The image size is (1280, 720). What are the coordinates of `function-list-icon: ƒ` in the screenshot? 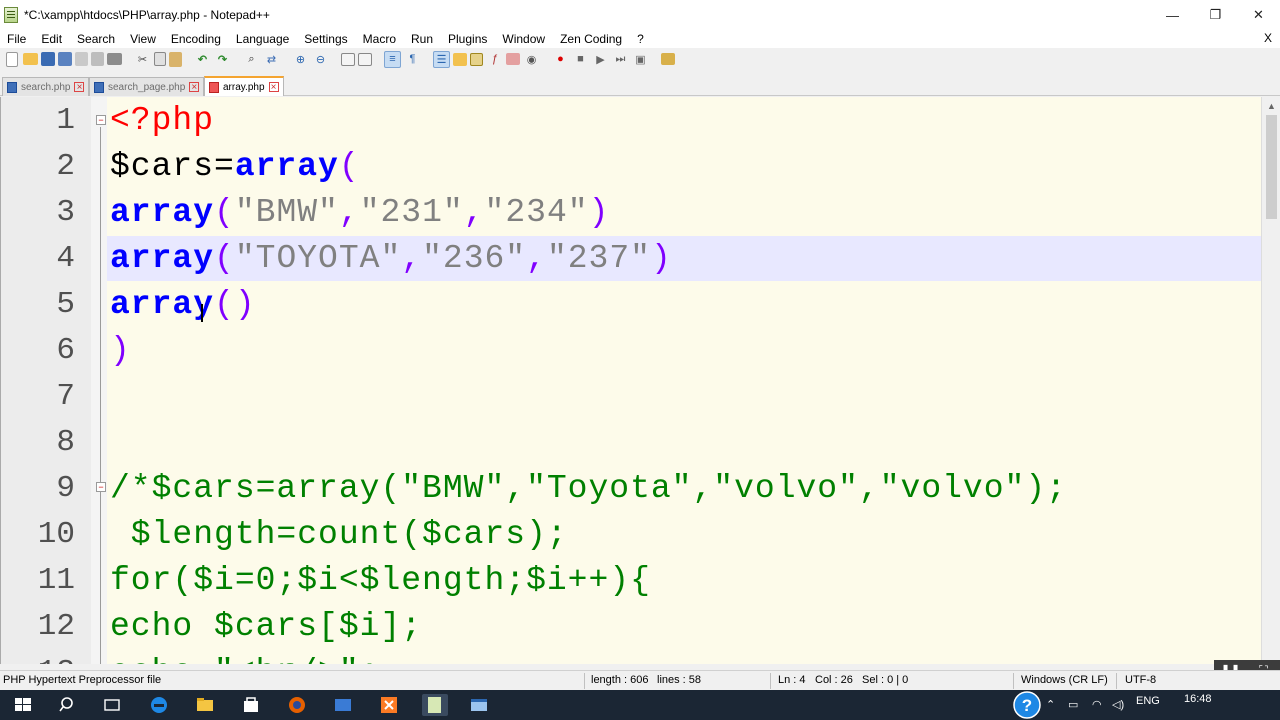 It's located at (494, 59).